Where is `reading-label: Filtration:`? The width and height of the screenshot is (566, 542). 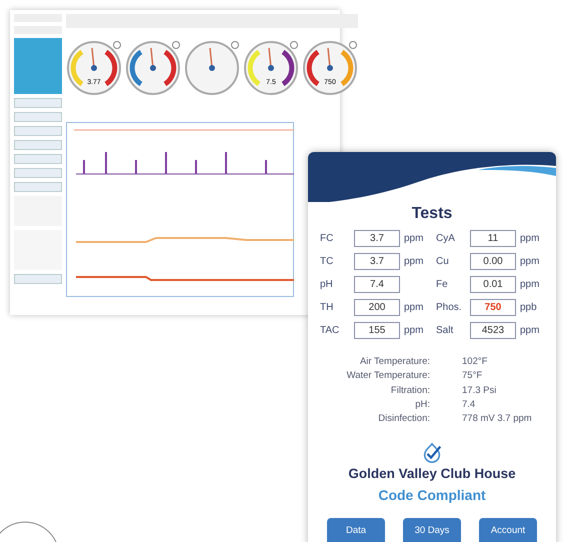
reading-label: Filtration: is located at coordinates (410, 391).